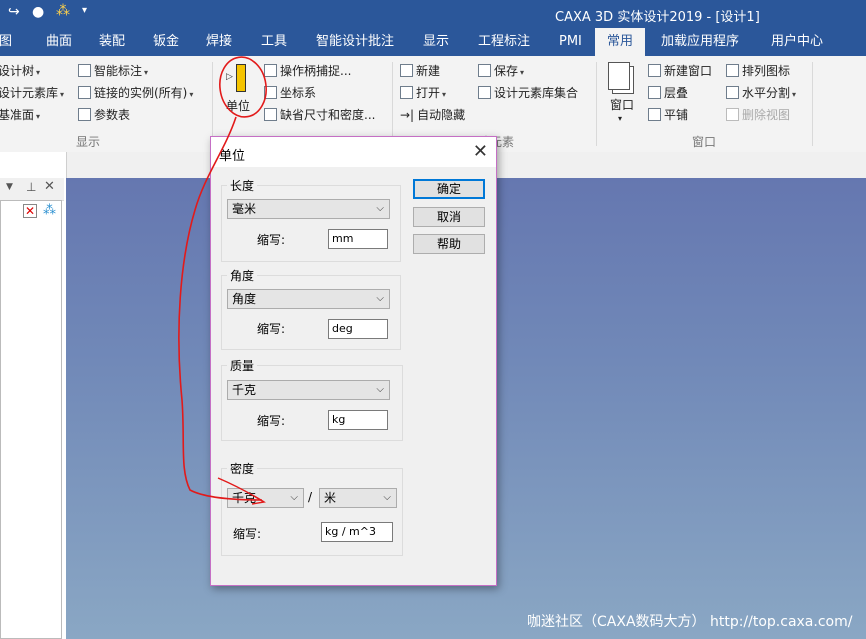 Image resolution: width=866 pixels, height=639 pixels. What do you see at coordinates (432, 115) in the screenshot?
I see `auto-hide-button: →| 自动隐藏` at bounding box center [432, 115].